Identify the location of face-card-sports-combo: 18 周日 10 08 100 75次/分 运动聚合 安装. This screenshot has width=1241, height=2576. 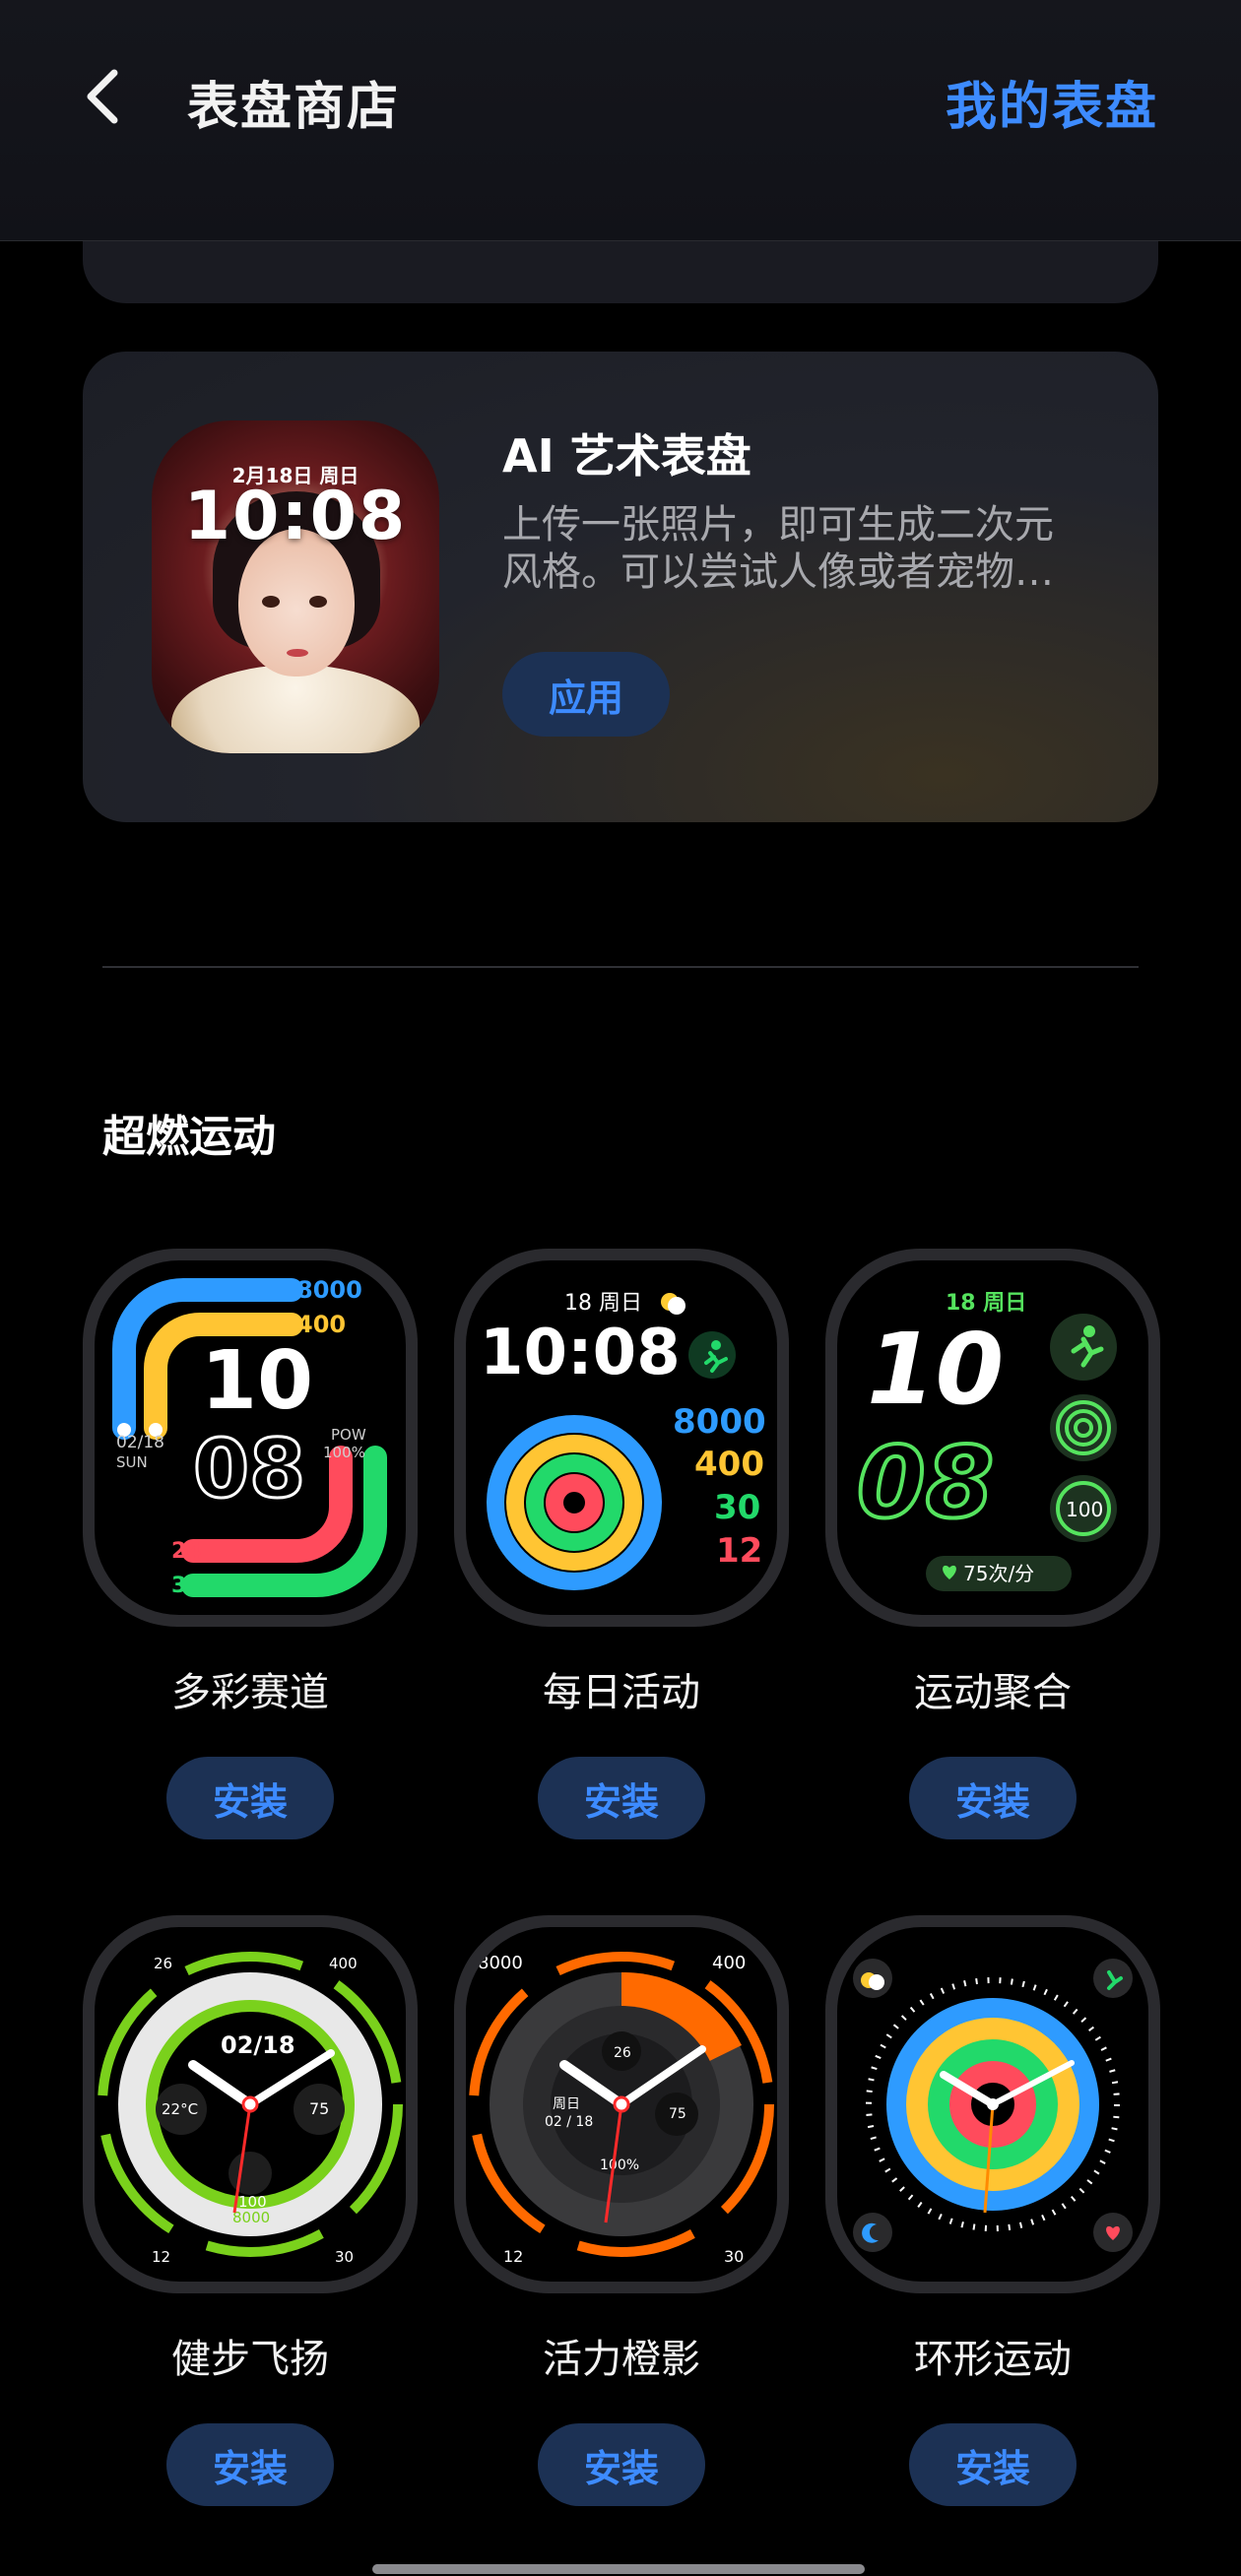
(993, 1544).